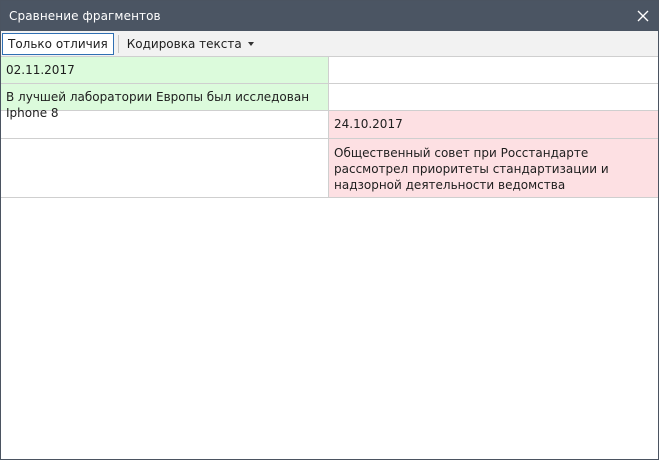 This screenshot has height=460, width=659. Describe the element at coordinates (329, 44) in the screenshot. I see `toolbar: Только отличия Кодировка текста` at that location.